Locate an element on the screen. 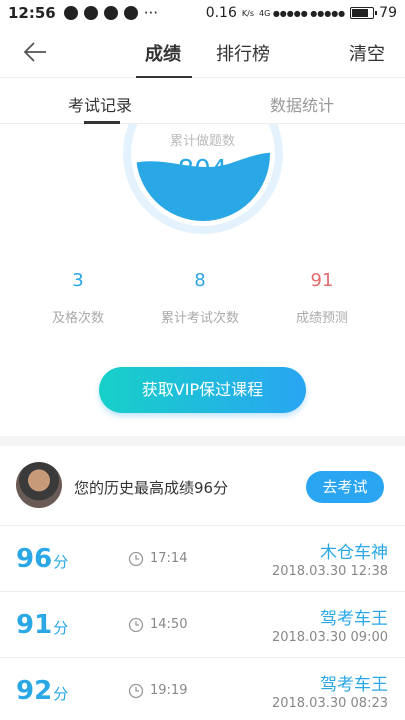 The height and width of the screenshot is (720, 405). status-right: 0.16 K/s 4G ●●●●● ●●●●● 79 is located at coordinates (301, 13).